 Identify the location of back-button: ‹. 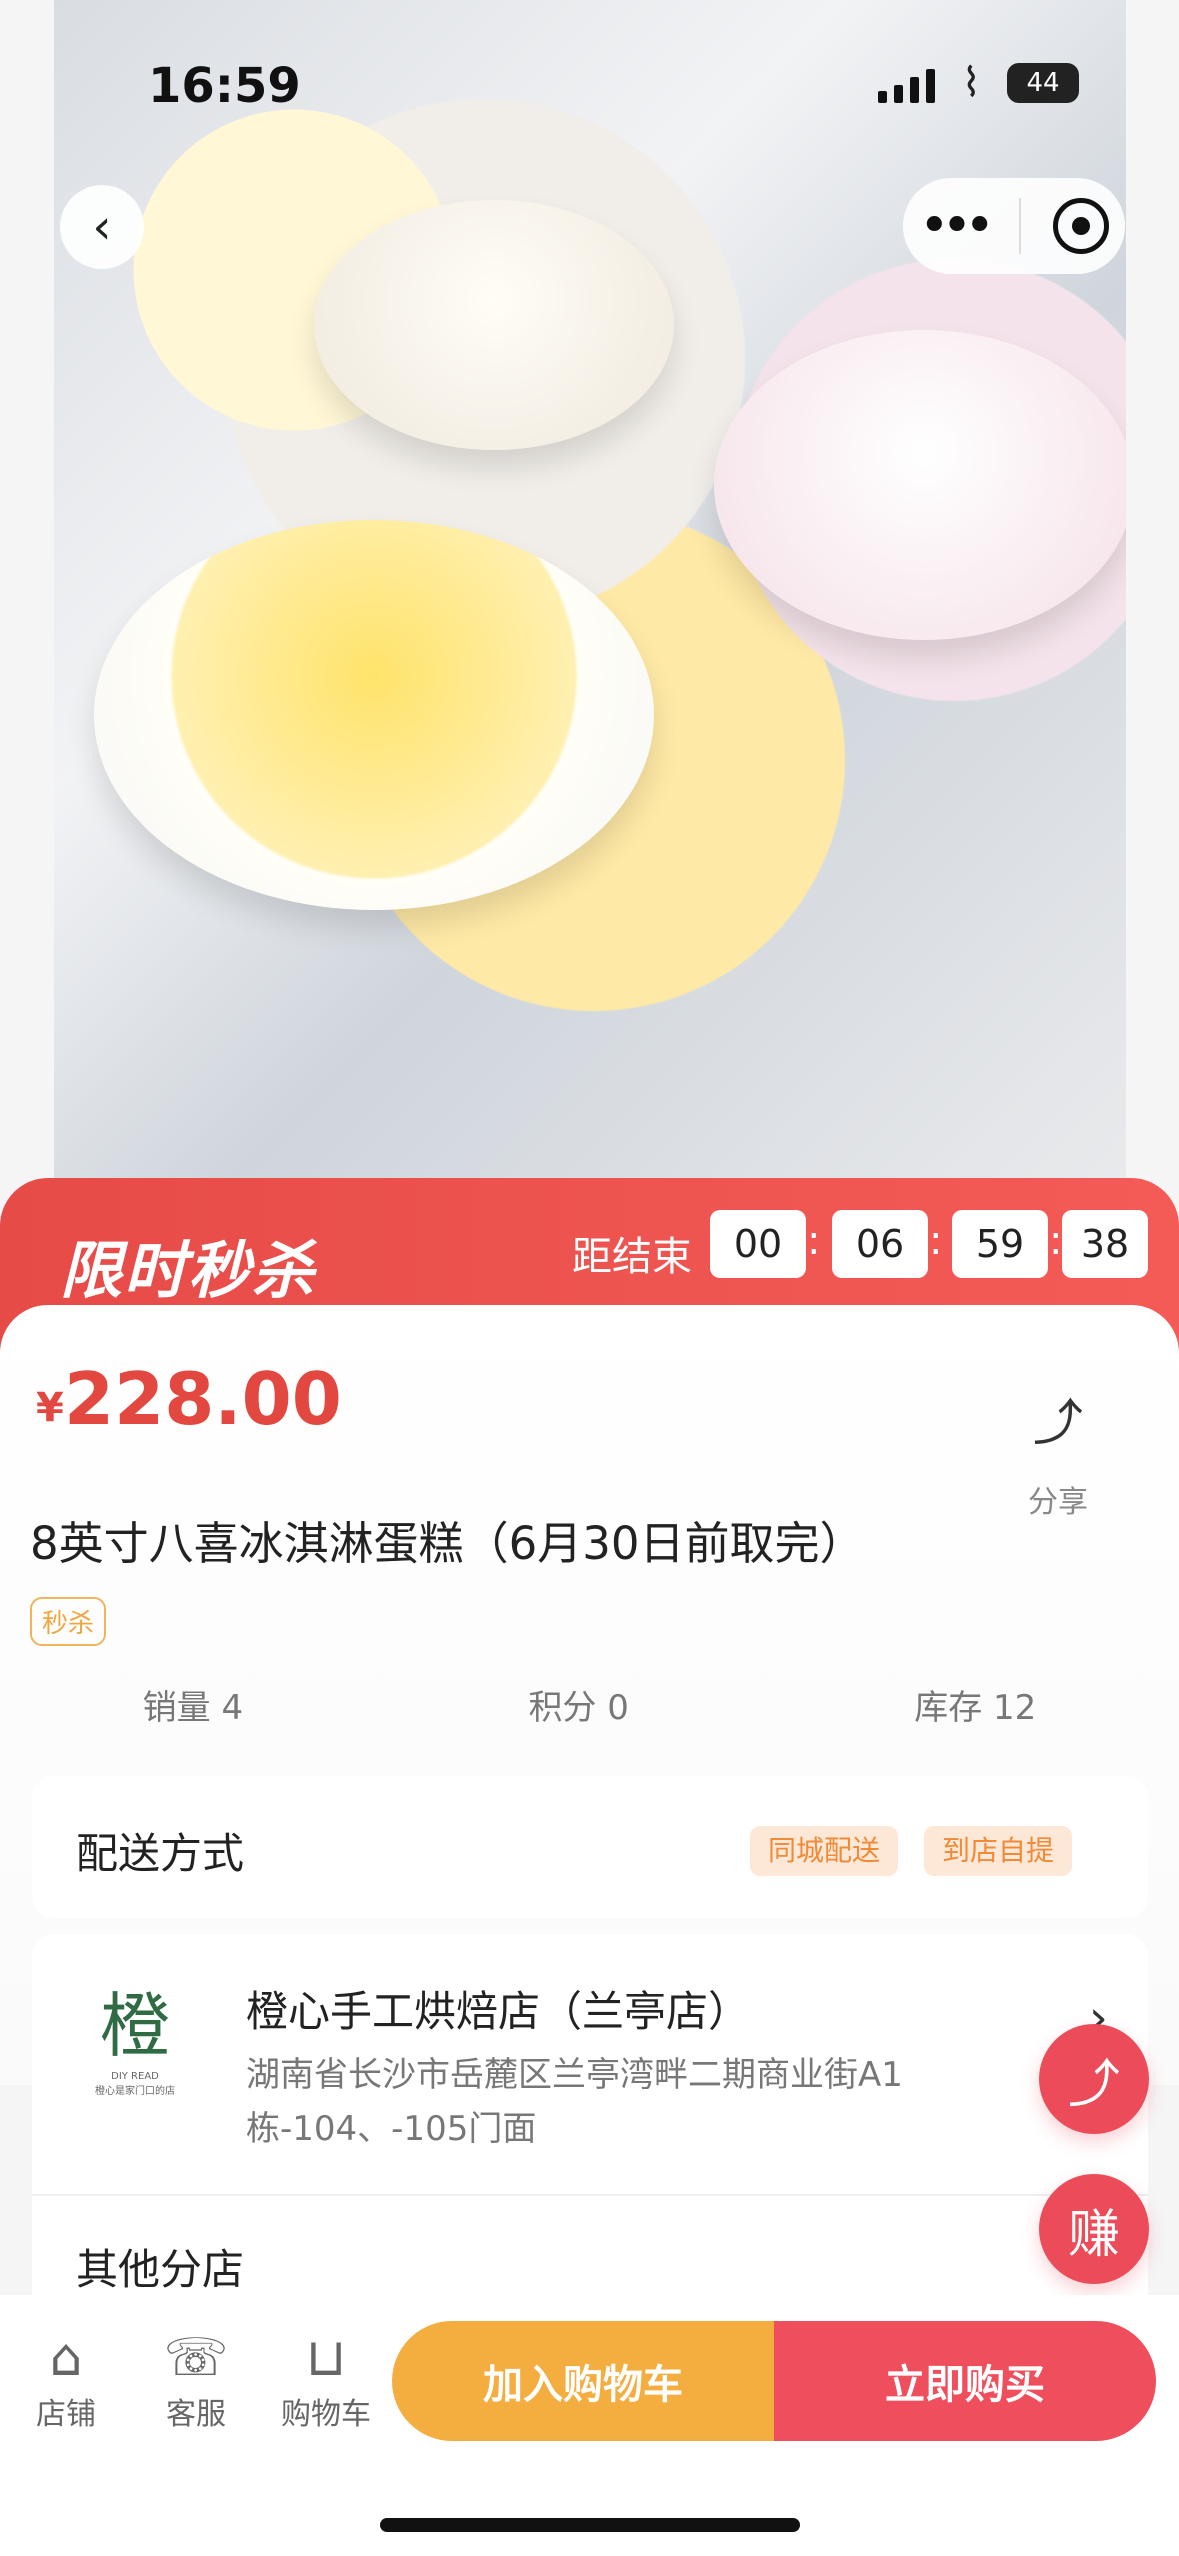
(102, 227).